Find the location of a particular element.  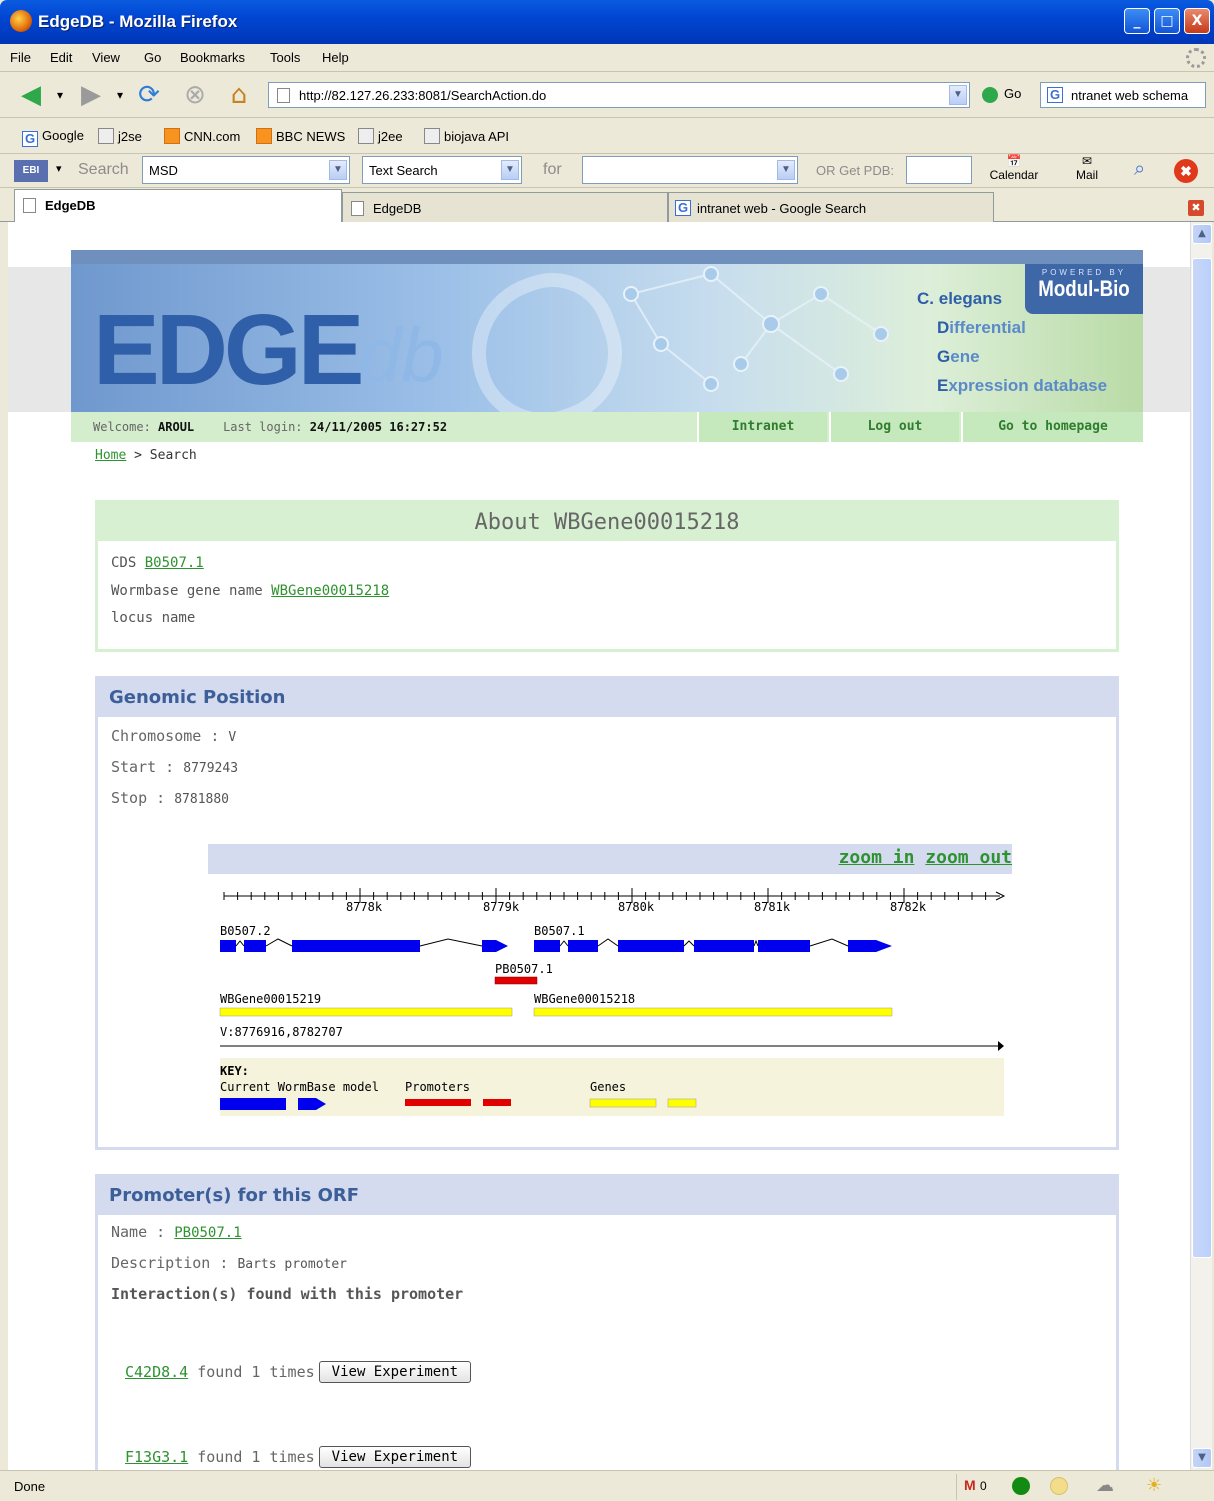

bookmark-bbc: BBC NEWS is located at coordinates (300, 136).